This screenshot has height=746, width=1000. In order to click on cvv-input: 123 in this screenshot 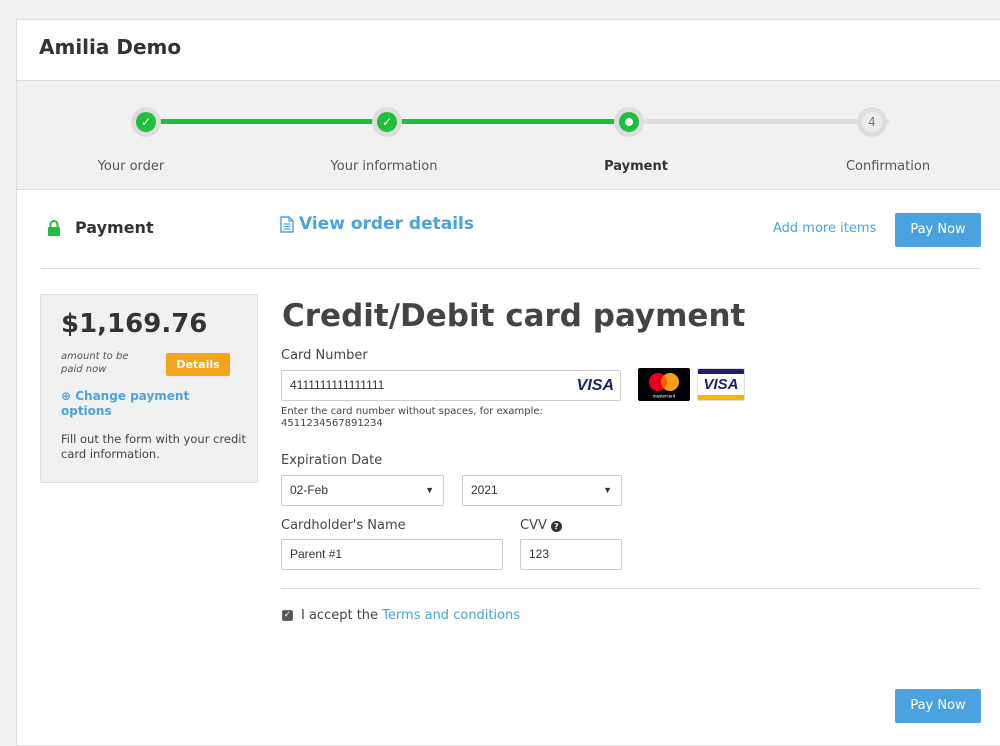, I will do `click(571, 554)`.